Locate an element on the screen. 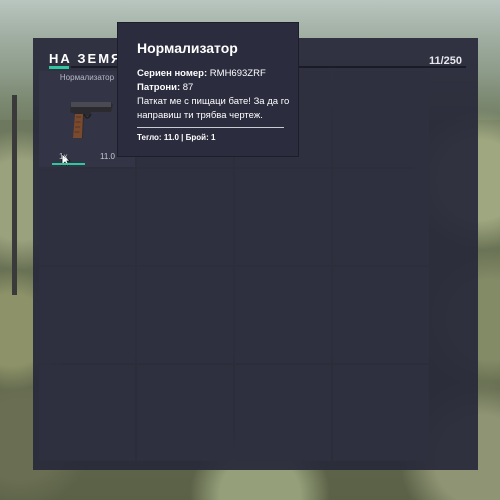  item-count: 1x is located at coordinates (63, 156).